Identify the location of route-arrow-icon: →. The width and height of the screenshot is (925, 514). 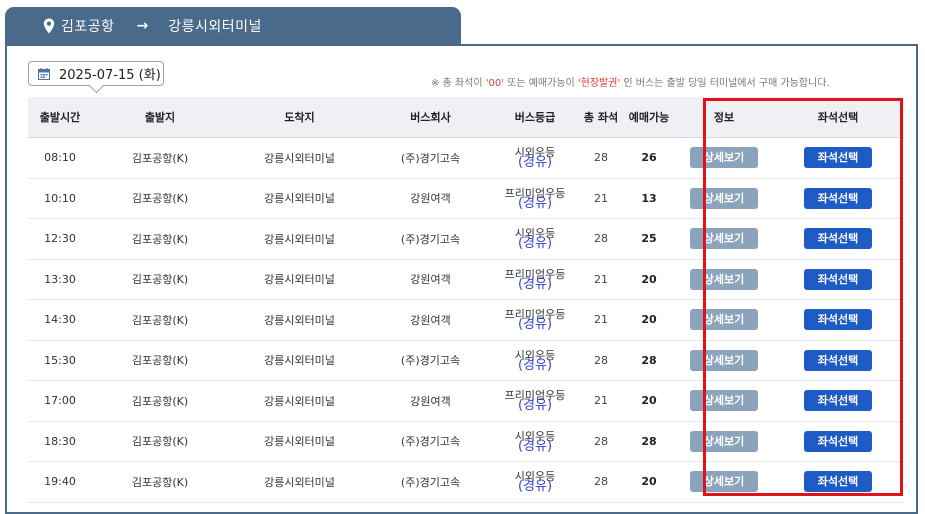
(142, 25).